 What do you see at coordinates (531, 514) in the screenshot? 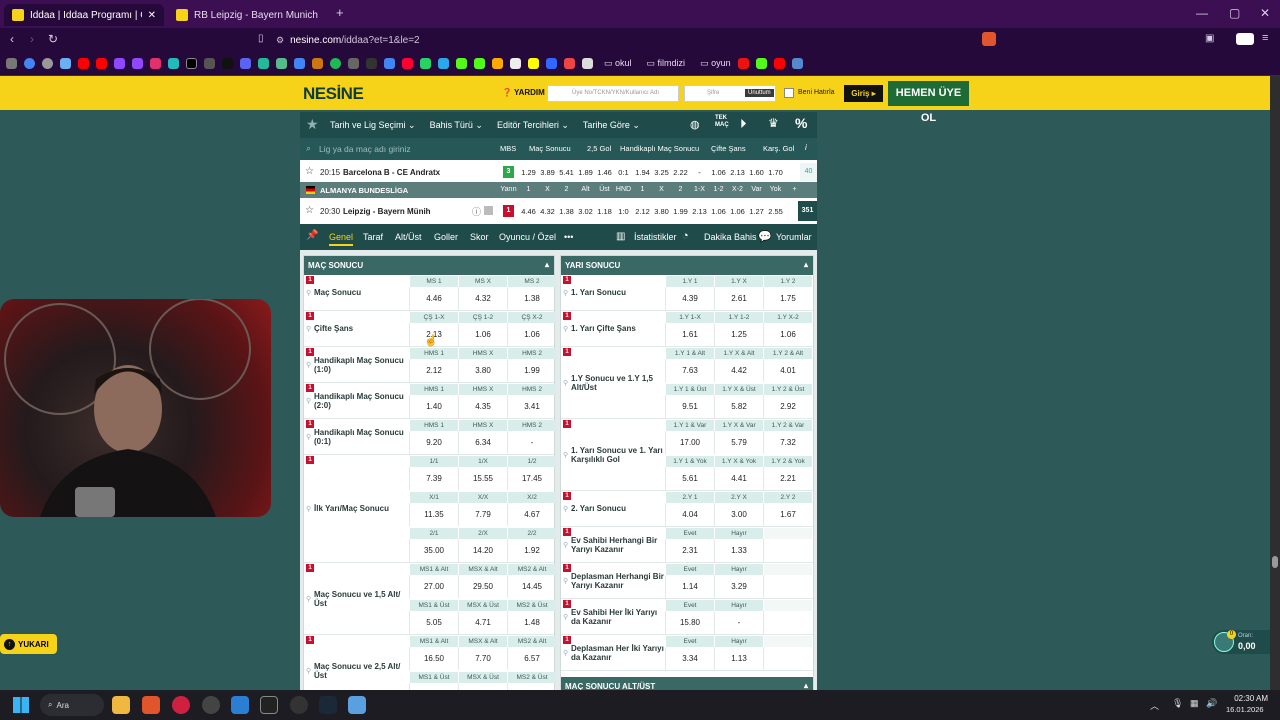
I see `odd-value: 4.67` at bounding box center [531, 514].